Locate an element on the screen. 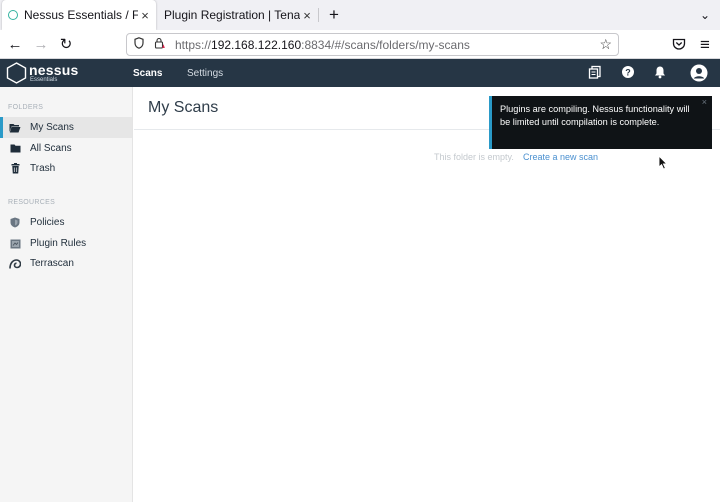 This screenshot has width=720, height=502. nessus-logo-subtitle: Essentials is located at coordinates (44, 80).